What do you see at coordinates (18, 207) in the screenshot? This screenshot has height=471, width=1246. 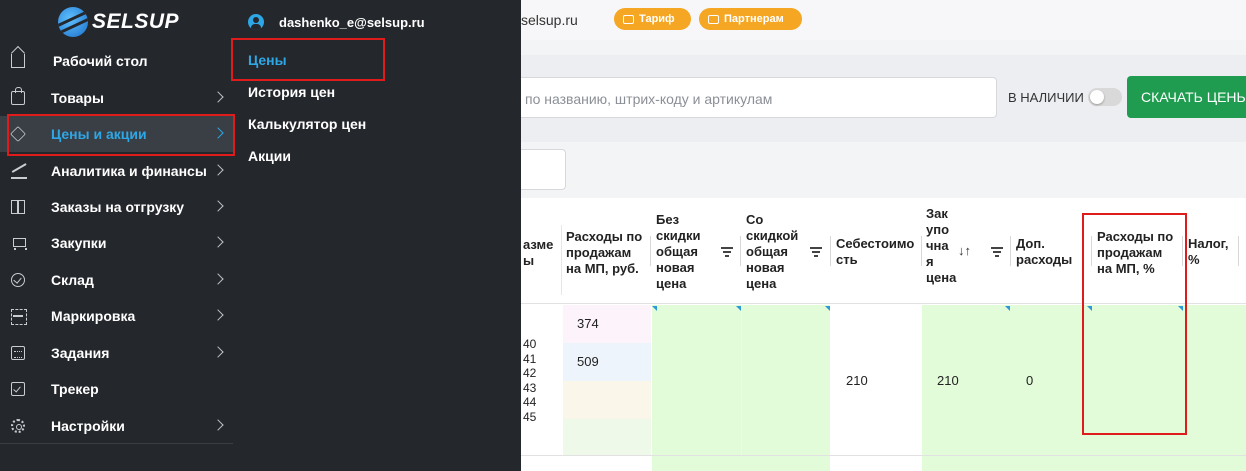 I see `package-icon` at bounding box center [18, 207].